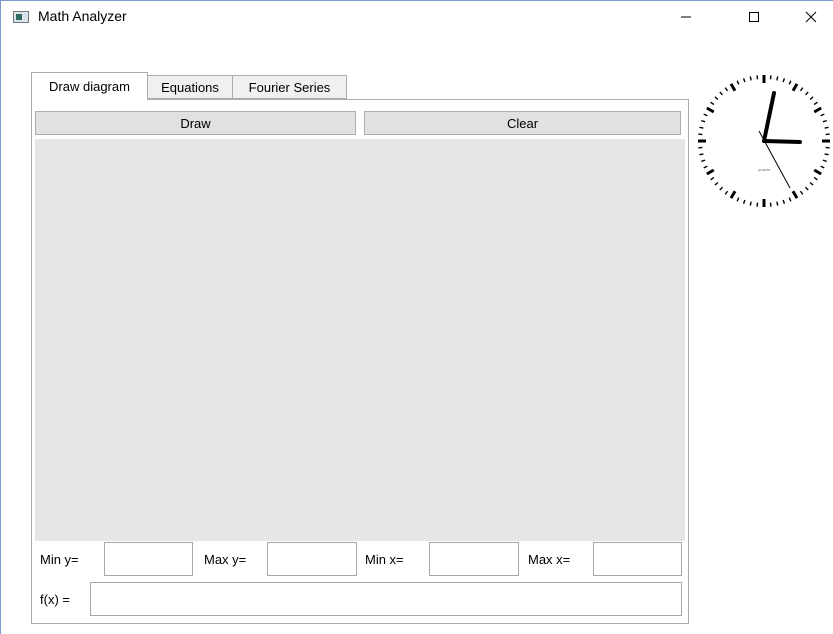 The height and width of the screenshot is (634, 833). I want to click on close-icon, so click(811, 17).